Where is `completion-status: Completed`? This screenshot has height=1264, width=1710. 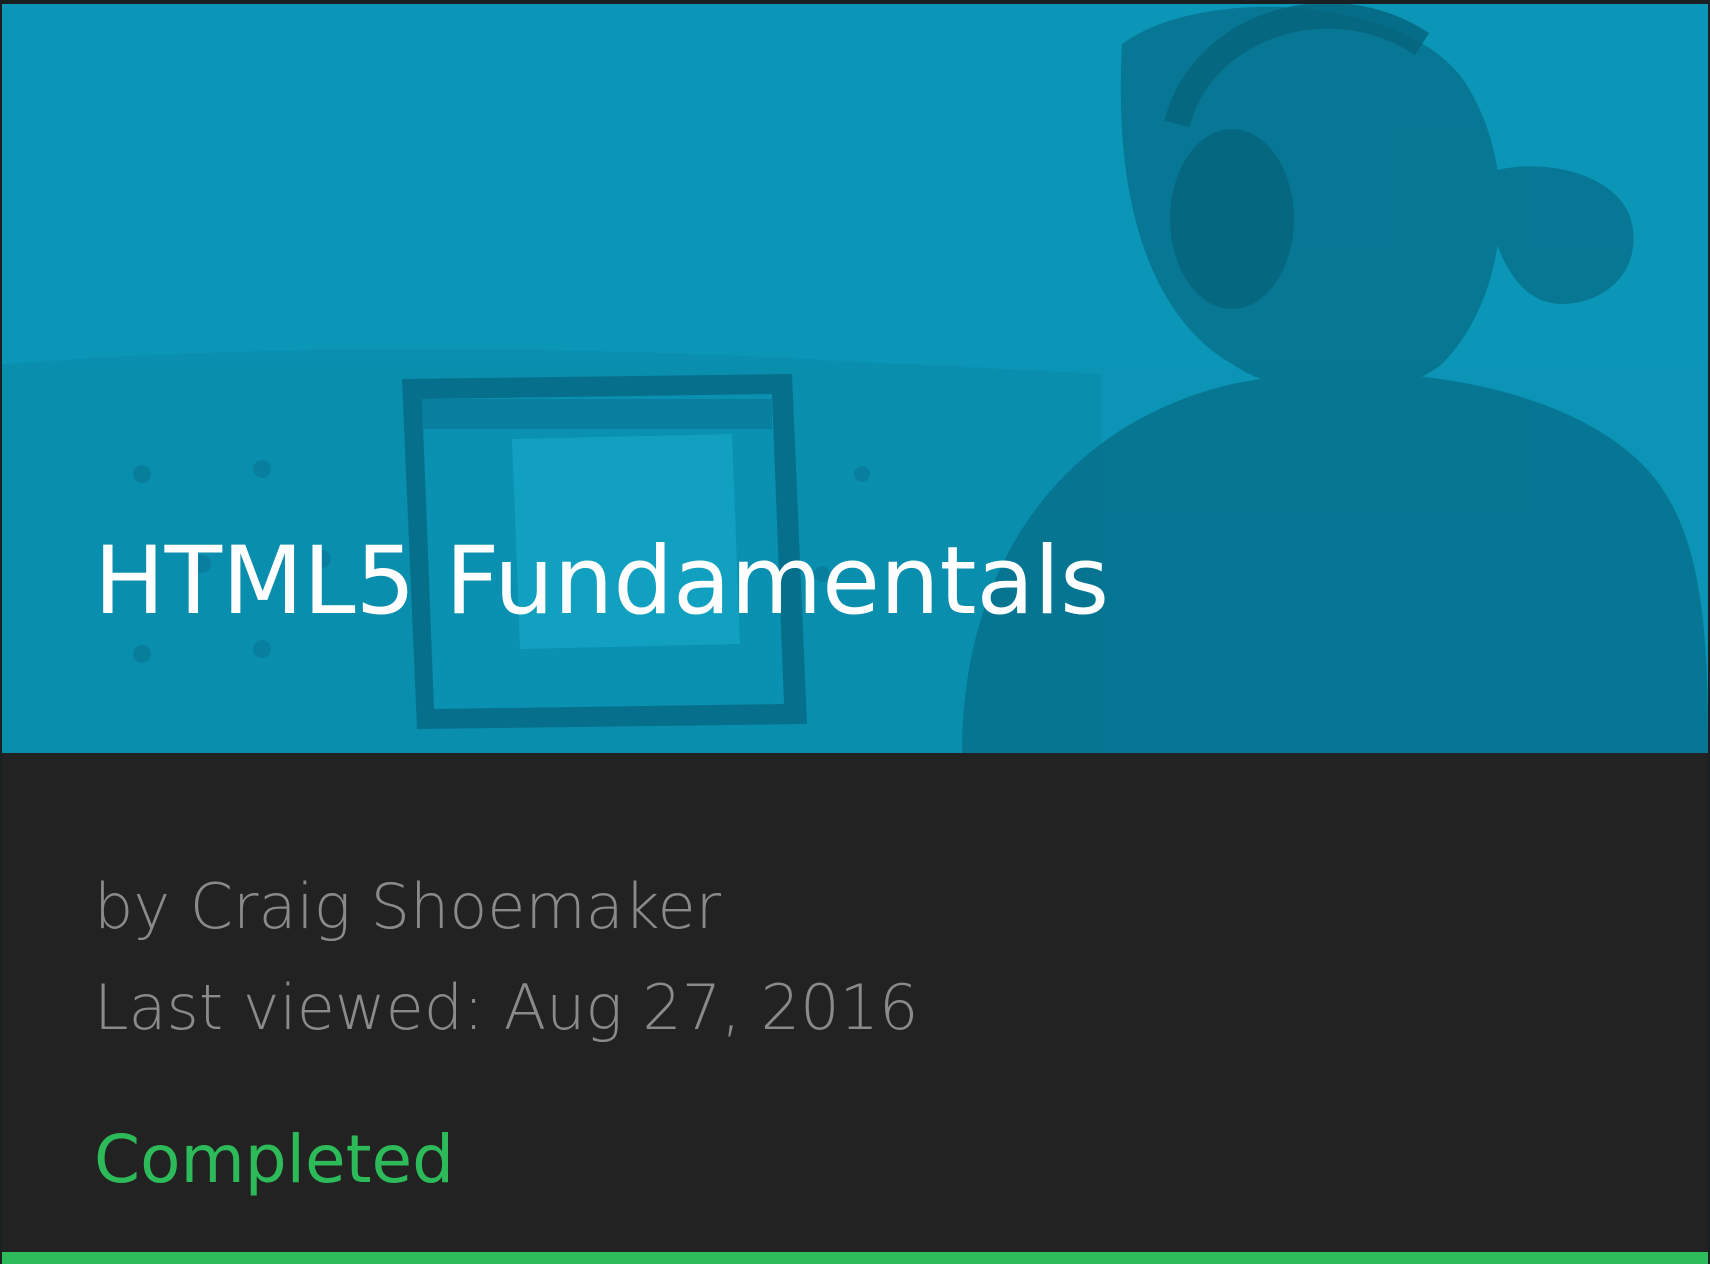 completion-status: Completed is located at coordinates (274, 1159).